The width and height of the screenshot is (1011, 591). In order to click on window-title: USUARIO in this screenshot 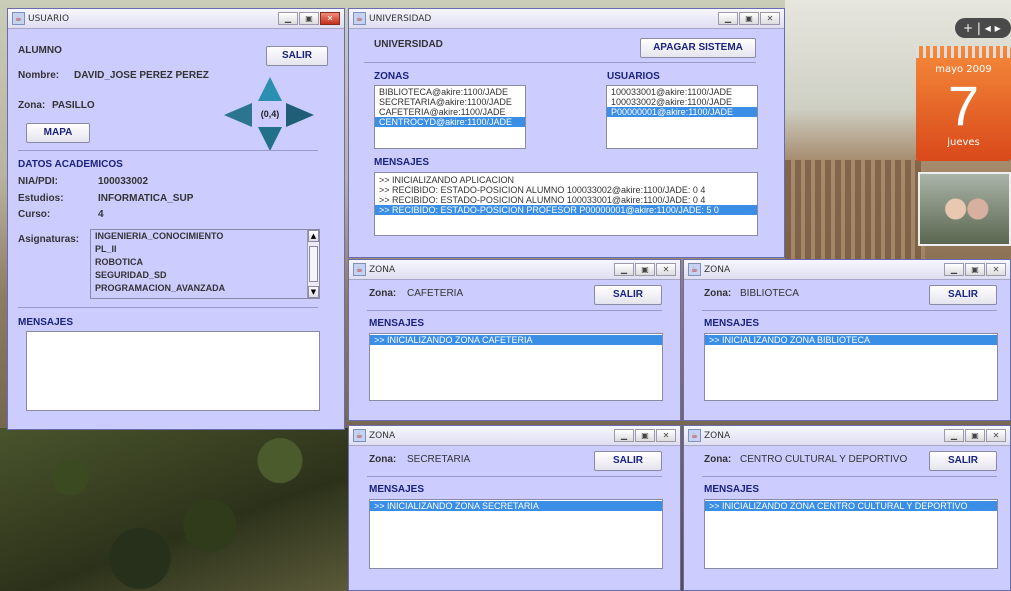, I will do `click(49, 19)`.